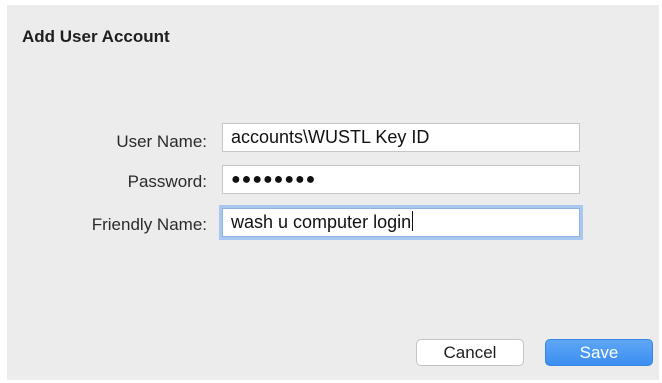 The width and height of the screenshot is (662, 383). I want to click on password-label: Password:, so click(167, 181).